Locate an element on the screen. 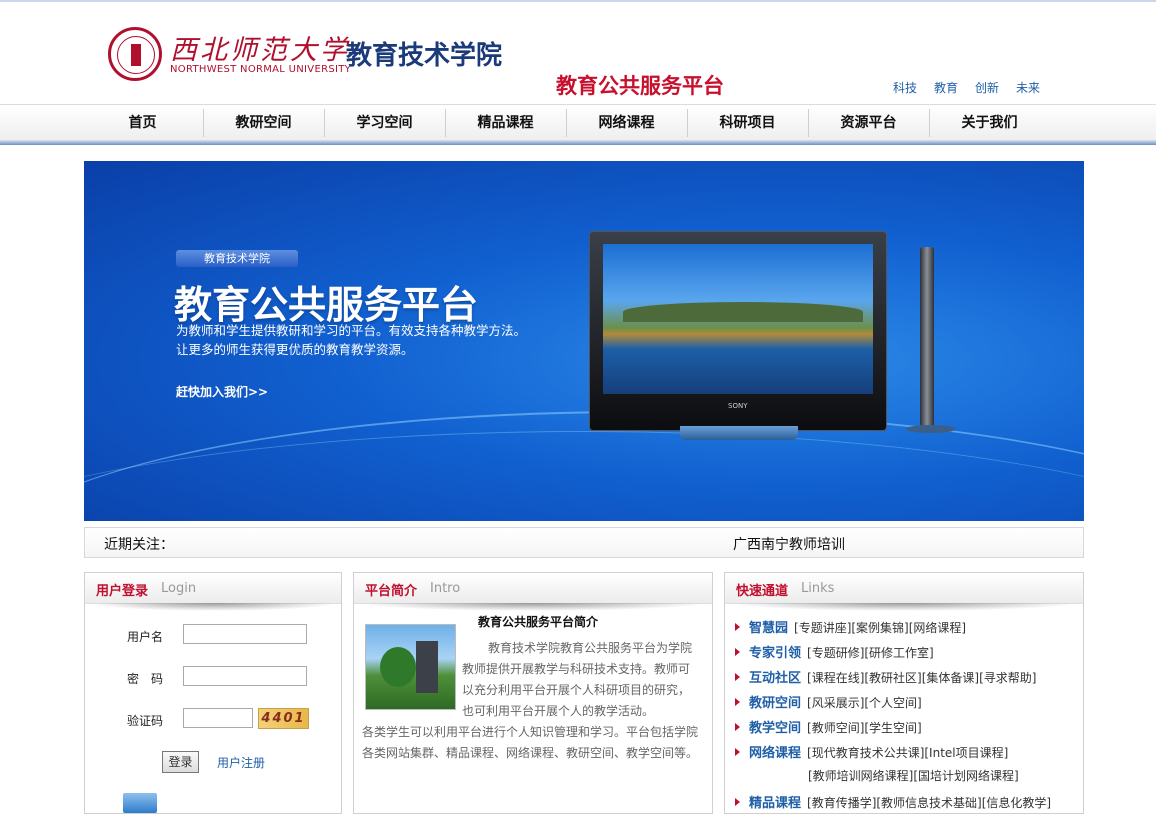 This screenshot has width=1156, height=814. notice-marquee-text: 广西南宁教师培训 is located at coordinates (789, 544).